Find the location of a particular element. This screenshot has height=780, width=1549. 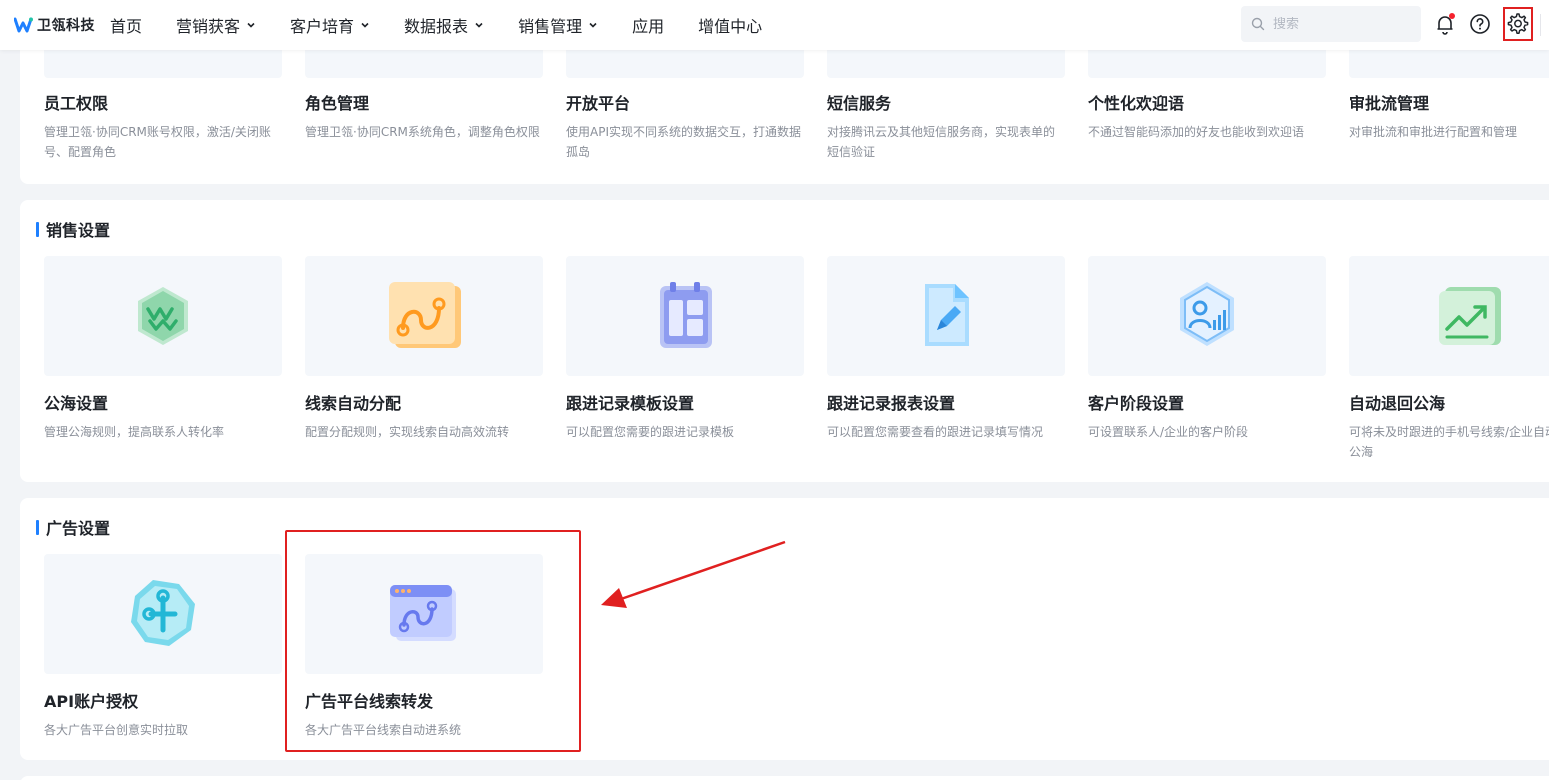

card-title: API账户授权 is located at coordinates (91, 701).